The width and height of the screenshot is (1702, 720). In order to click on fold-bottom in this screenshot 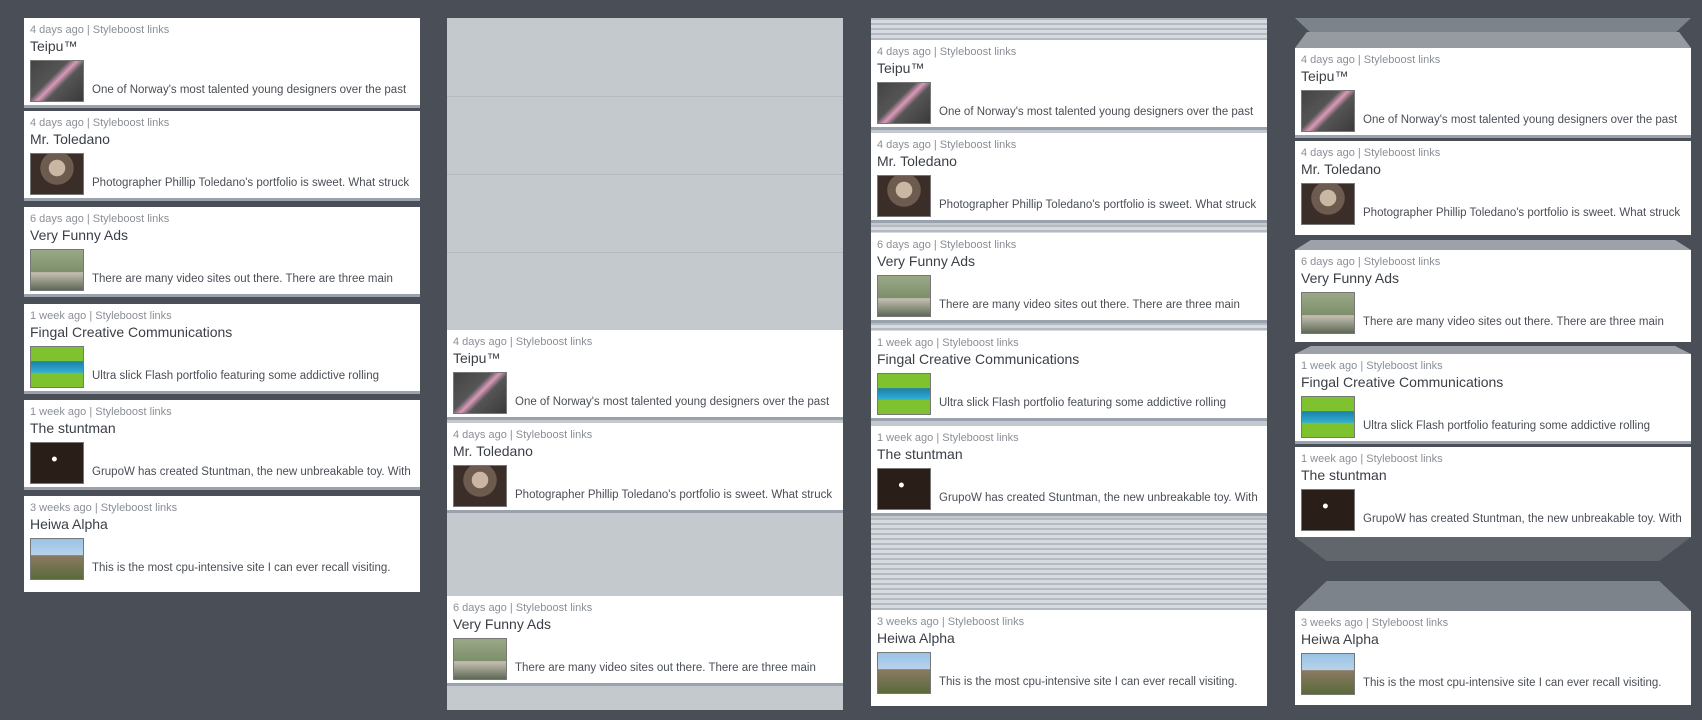, I will do `click(1493, 549)`.